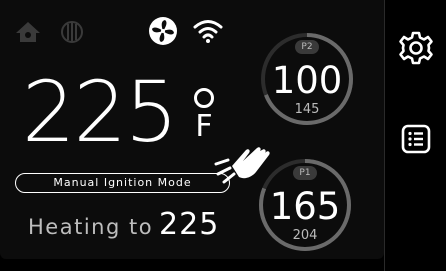 Image resolution: width=446 pixels, height=271 pixels. What do you see at coordinates (305, 206) in the screenshot?
I see `probe-p1-current-temp: 165` at bounding box center [305, 206].